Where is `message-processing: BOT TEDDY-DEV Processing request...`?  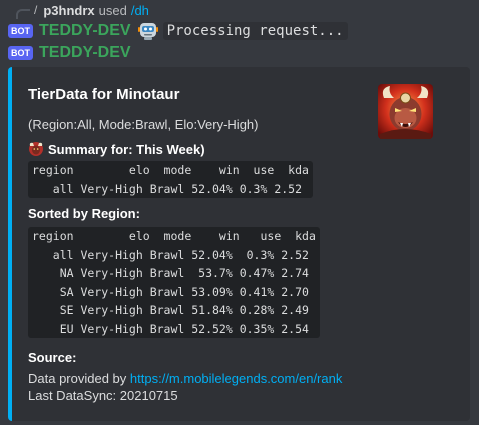 message-processing: BOT TEDDY-DEV Processing request... is located at coordinates (178, 31).